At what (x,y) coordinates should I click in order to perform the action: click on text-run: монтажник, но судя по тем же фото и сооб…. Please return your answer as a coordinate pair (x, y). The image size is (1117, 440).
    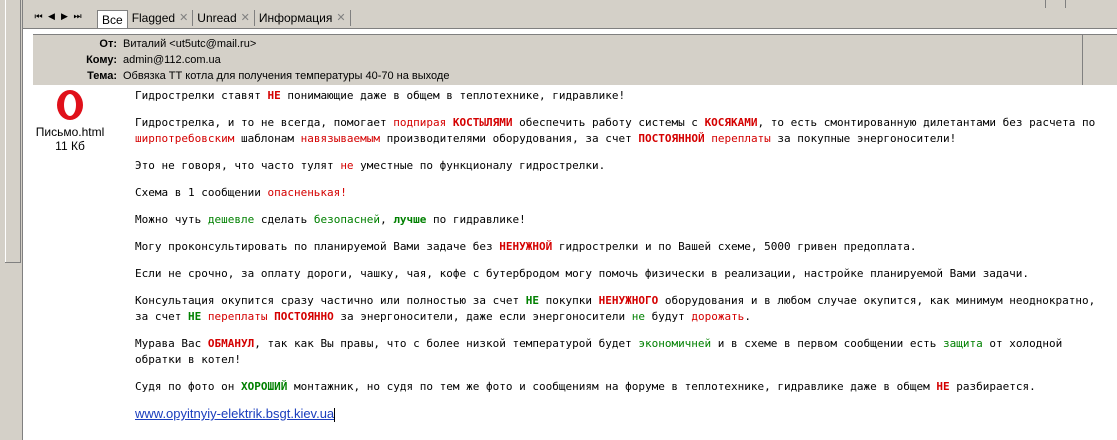
    Looking at the image, I should click on (612, 386).